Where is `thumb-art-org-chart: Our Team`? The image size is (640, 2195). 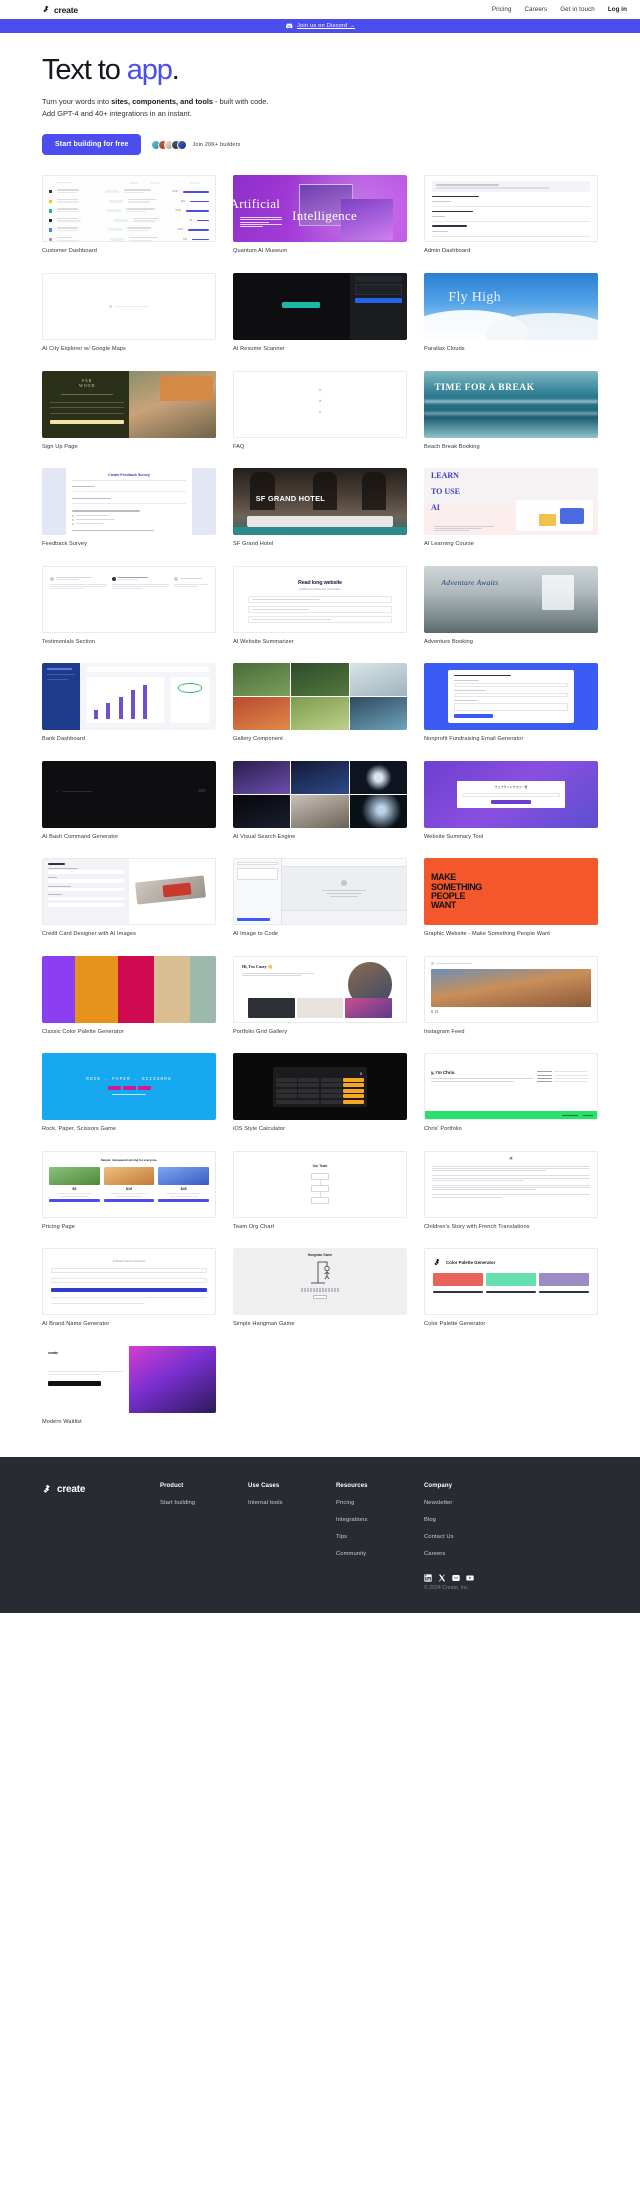
thumb-art-org-chart: Our Team is located at coordinates (320, 1184).